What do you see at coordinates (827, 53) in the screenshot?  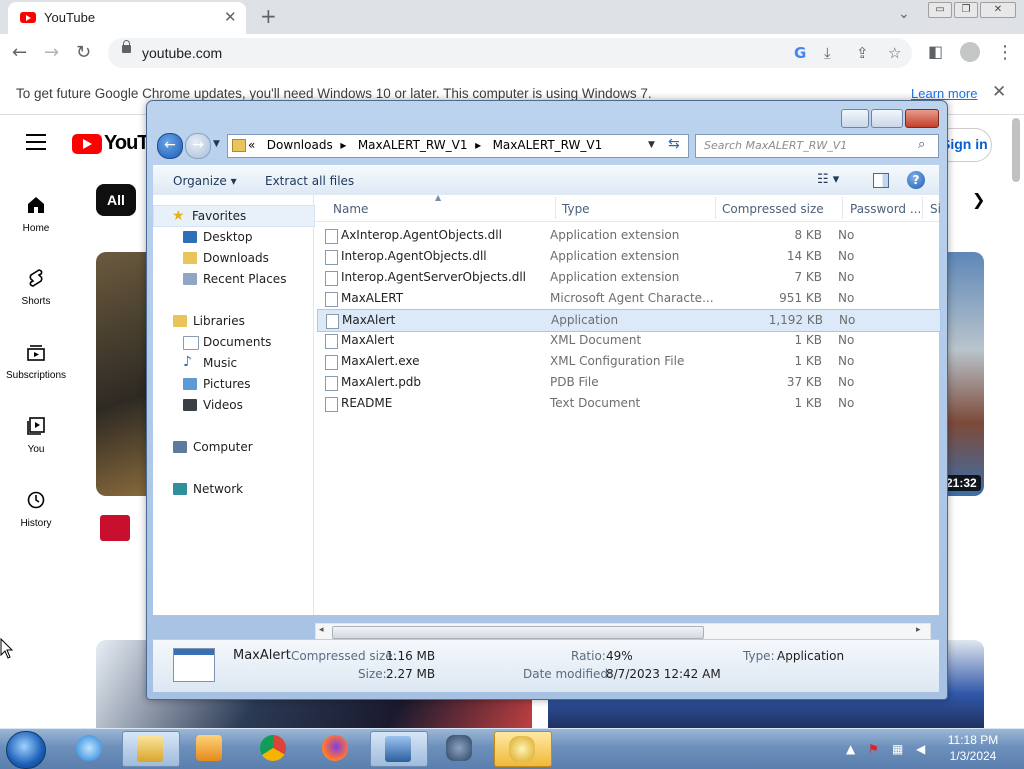 I see `install-icon: ⤓` at bounding box center [827, 53].